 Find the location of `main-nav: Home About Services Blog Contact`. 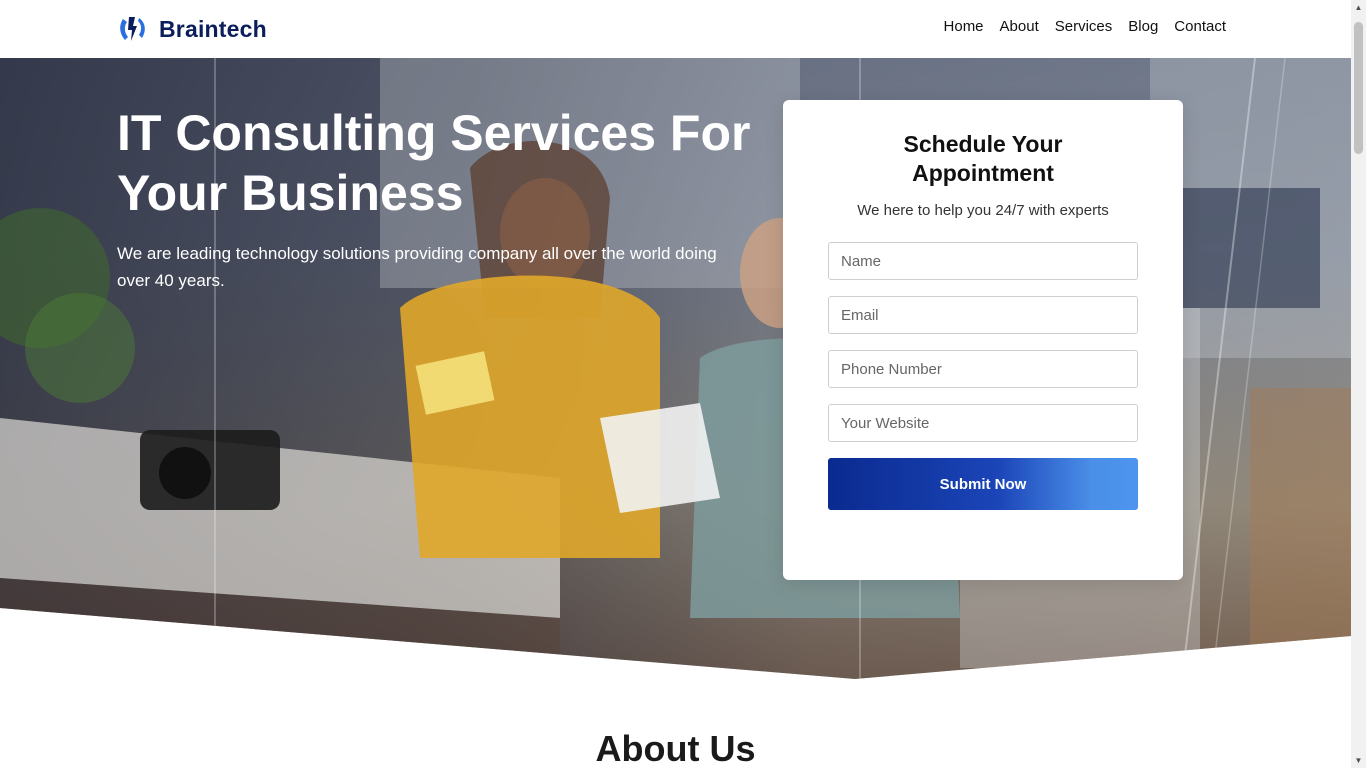

main-nav: Home About Services Blog Contact is located at coordinates (1085, 26).